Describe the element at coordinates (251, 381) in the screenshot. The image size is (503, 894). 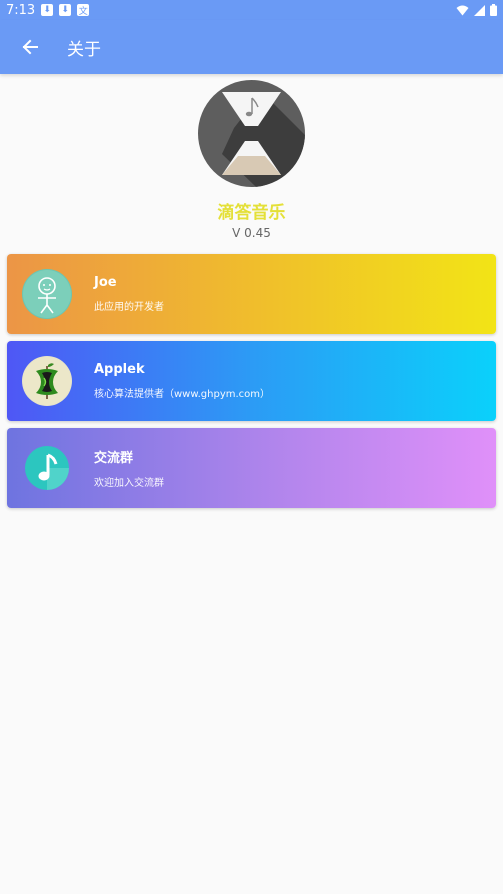
I see `algorithm-provider-card: Applek 核心算法提供者（www.ghpym.com）` at that location.